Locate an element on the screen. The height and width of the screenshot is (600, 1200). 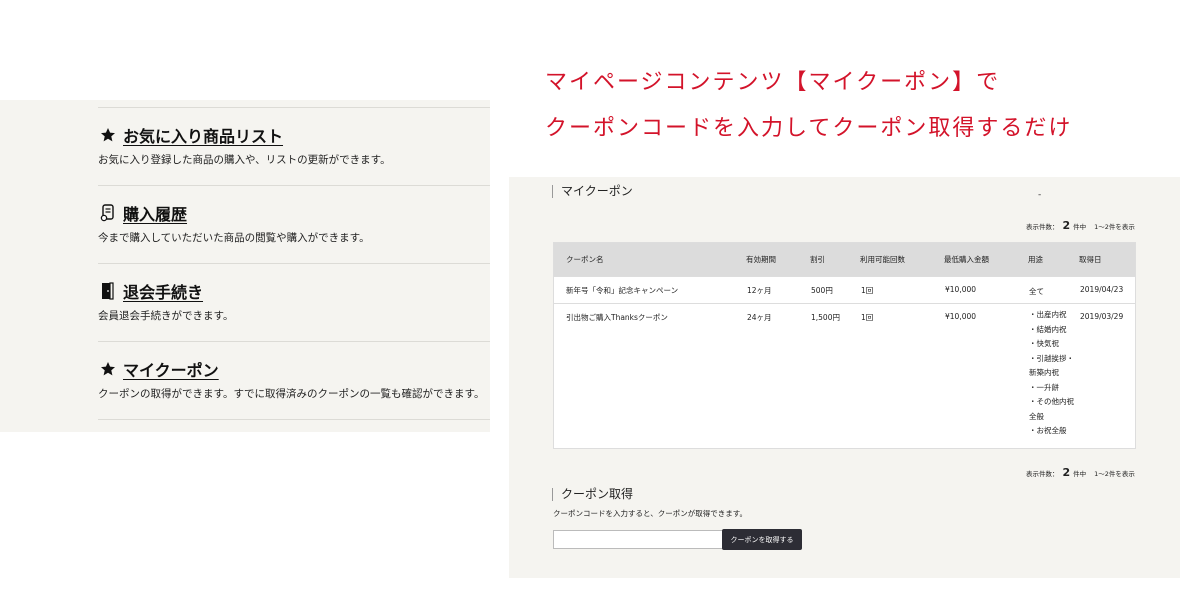
get-coupon-button: クーポンを取得する is located at coordinates (762, 539).